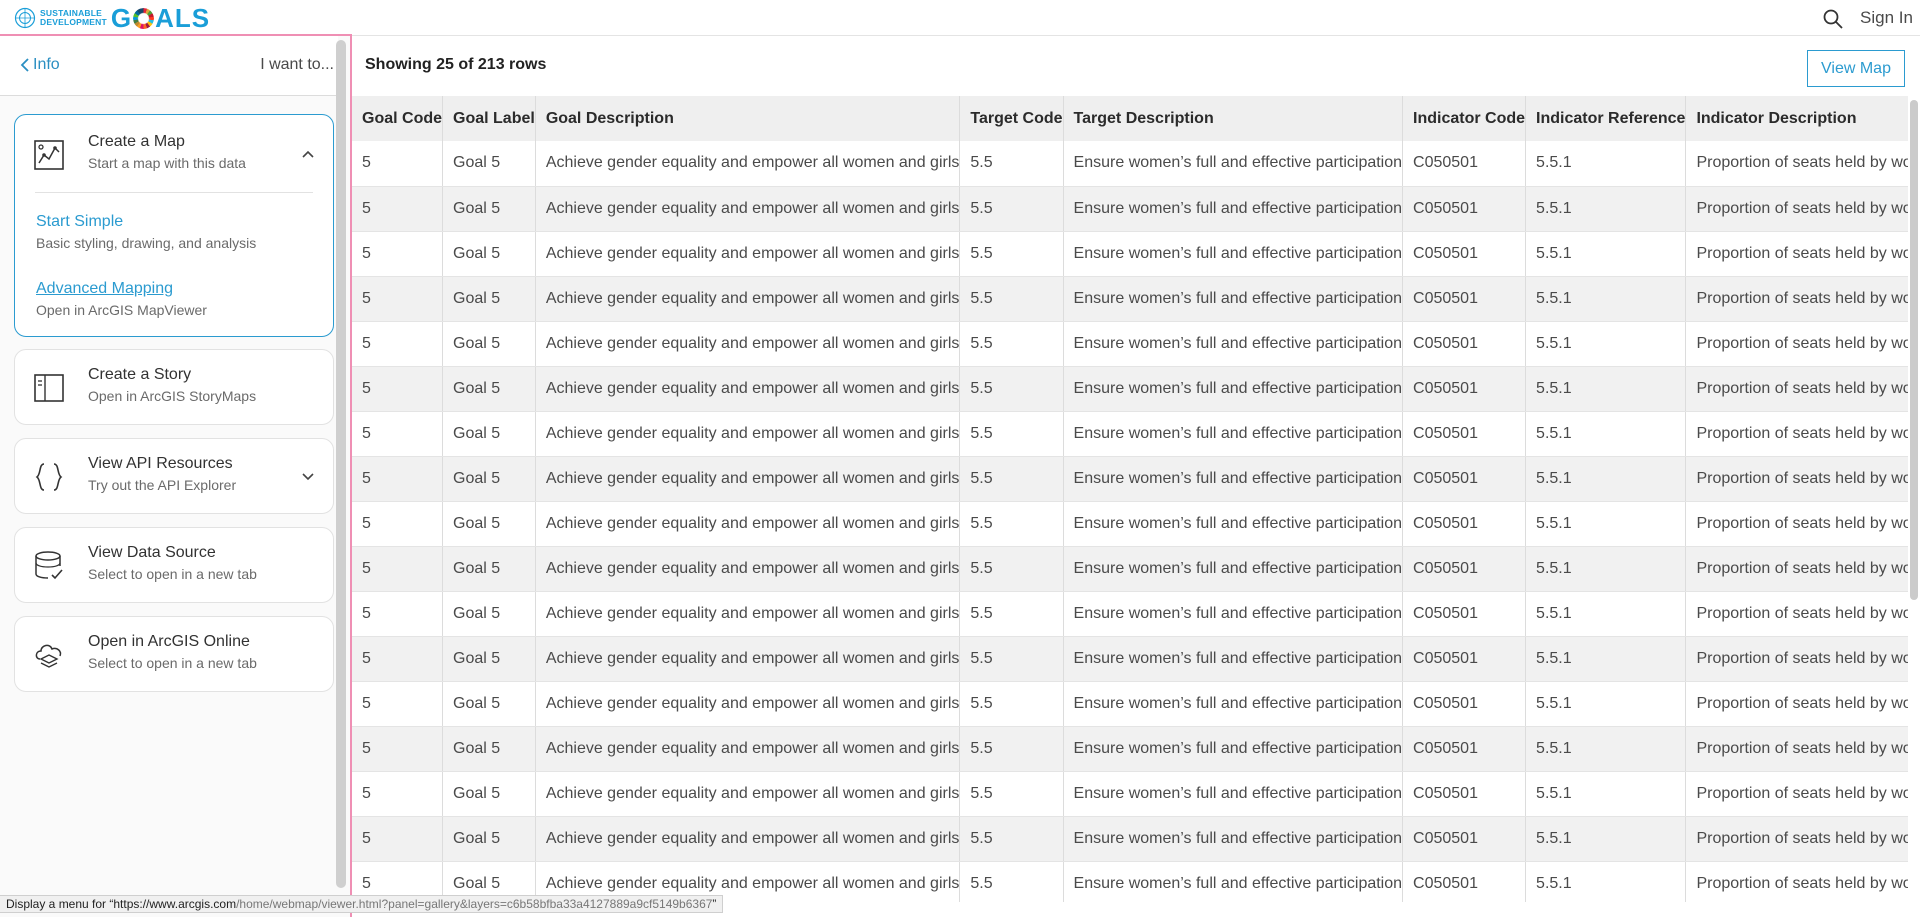 The height and width of the screenshot is (917, 1920). What do you see at coordinates (1914, 350) in the screenshot?
I see `table-scrollbar` at bounding box center [1914, 350].